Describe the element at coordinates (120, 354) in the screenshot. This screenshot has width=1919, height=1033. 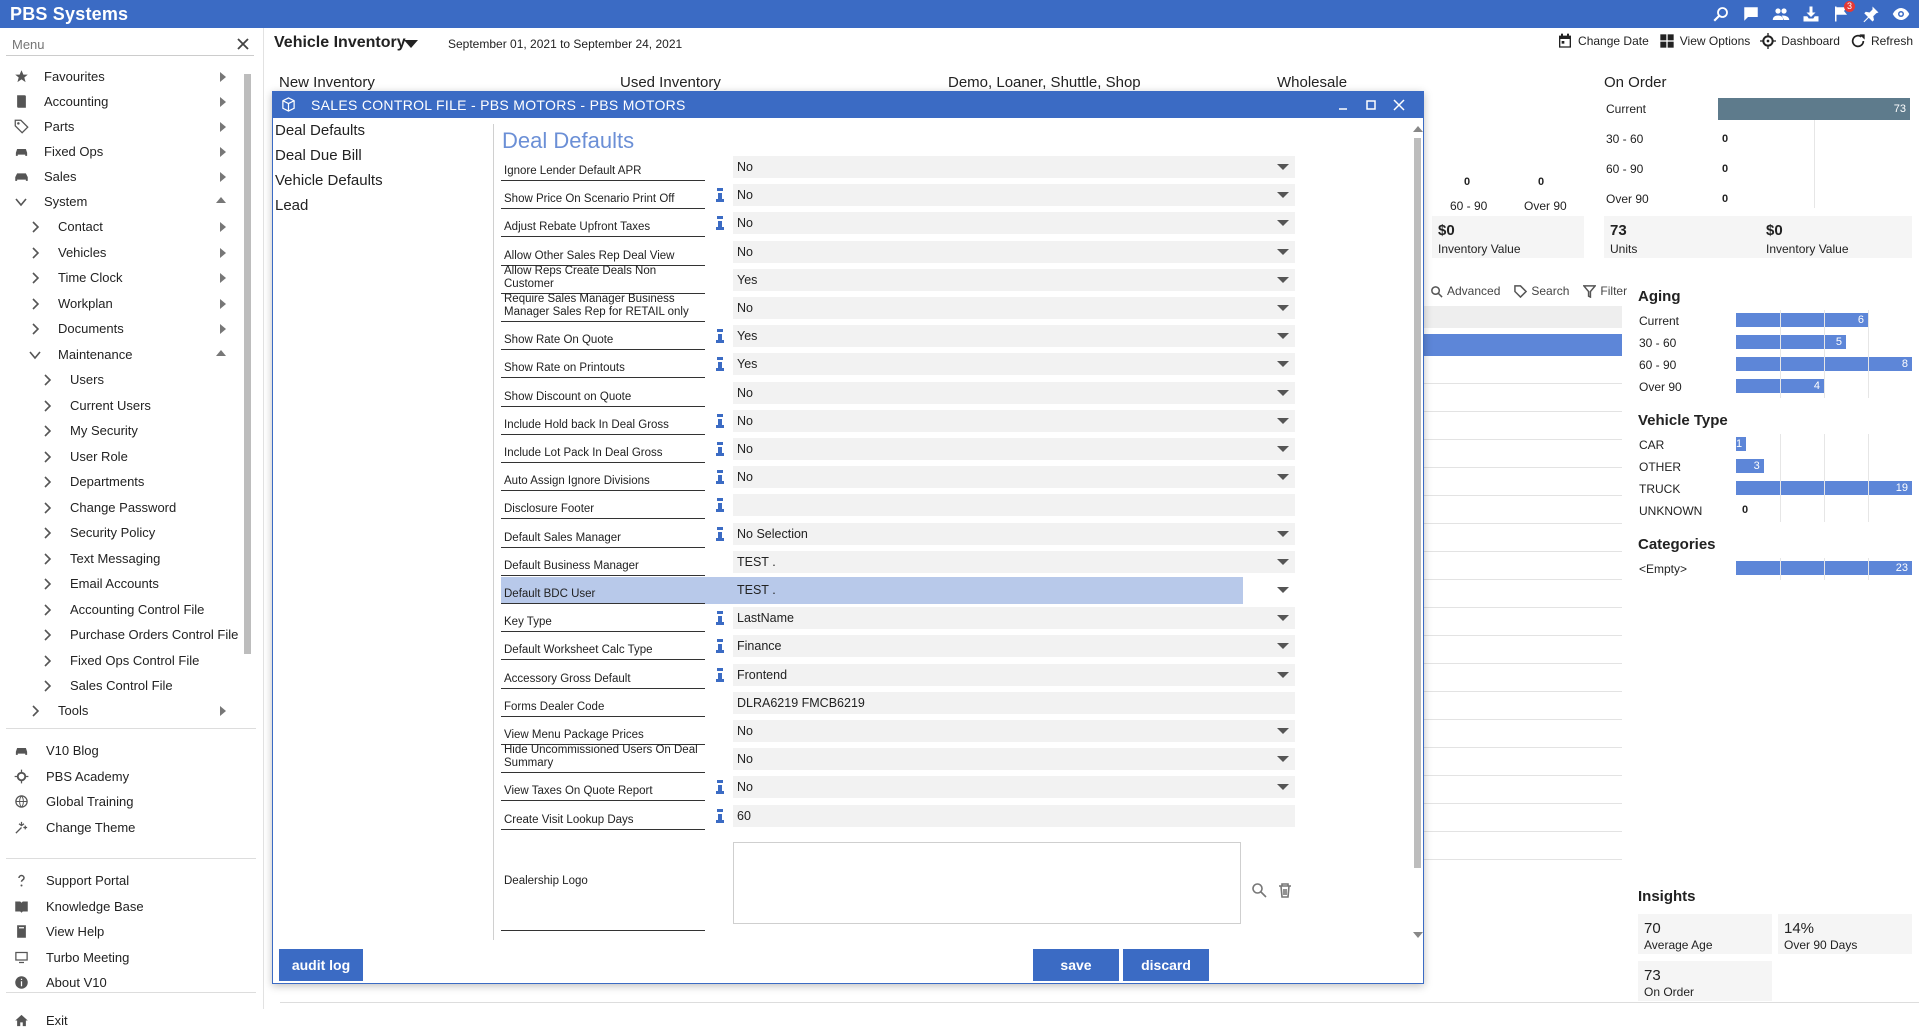
I see `sidebar-item-maintenance: Maintenance` at that location.